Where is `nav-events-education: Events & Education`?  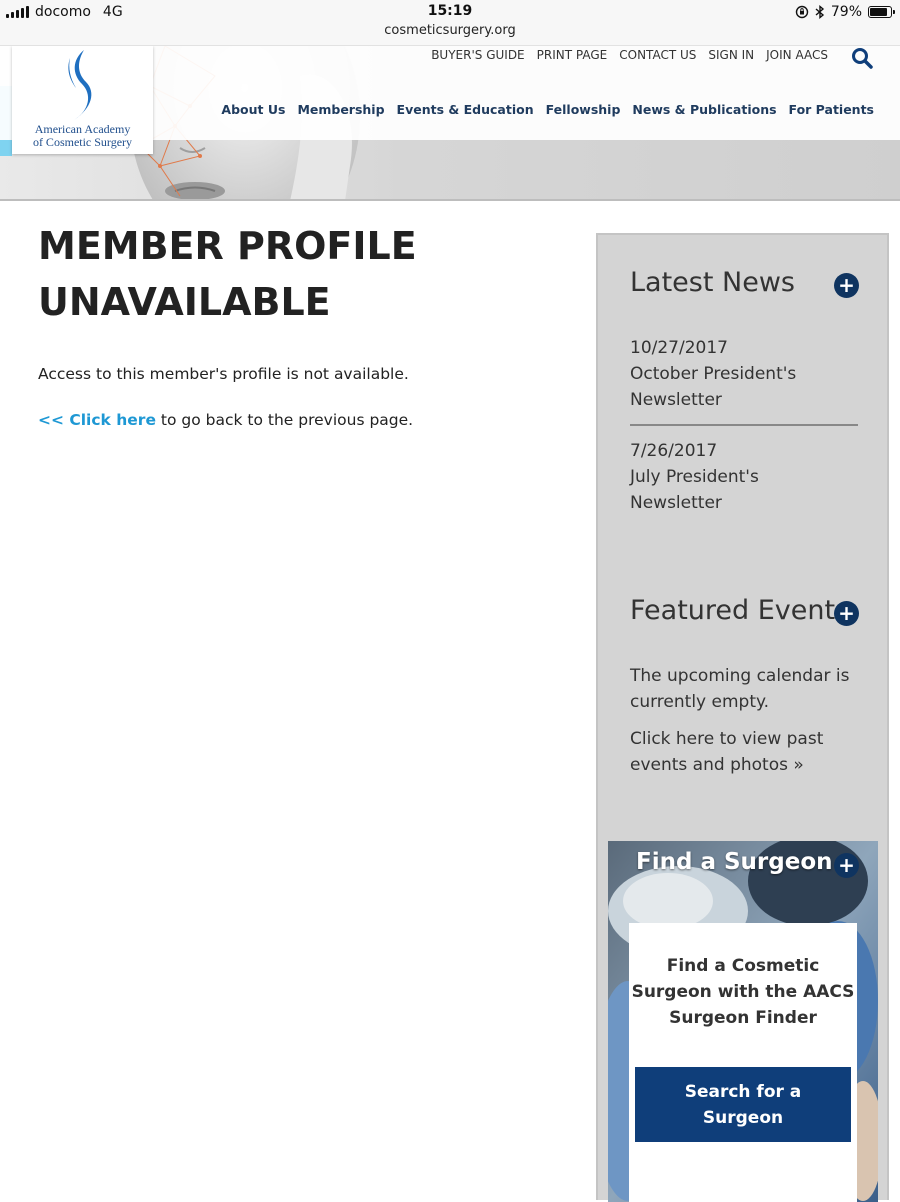
nav-events-education: Events & Education is located at coordinates (465, 109).